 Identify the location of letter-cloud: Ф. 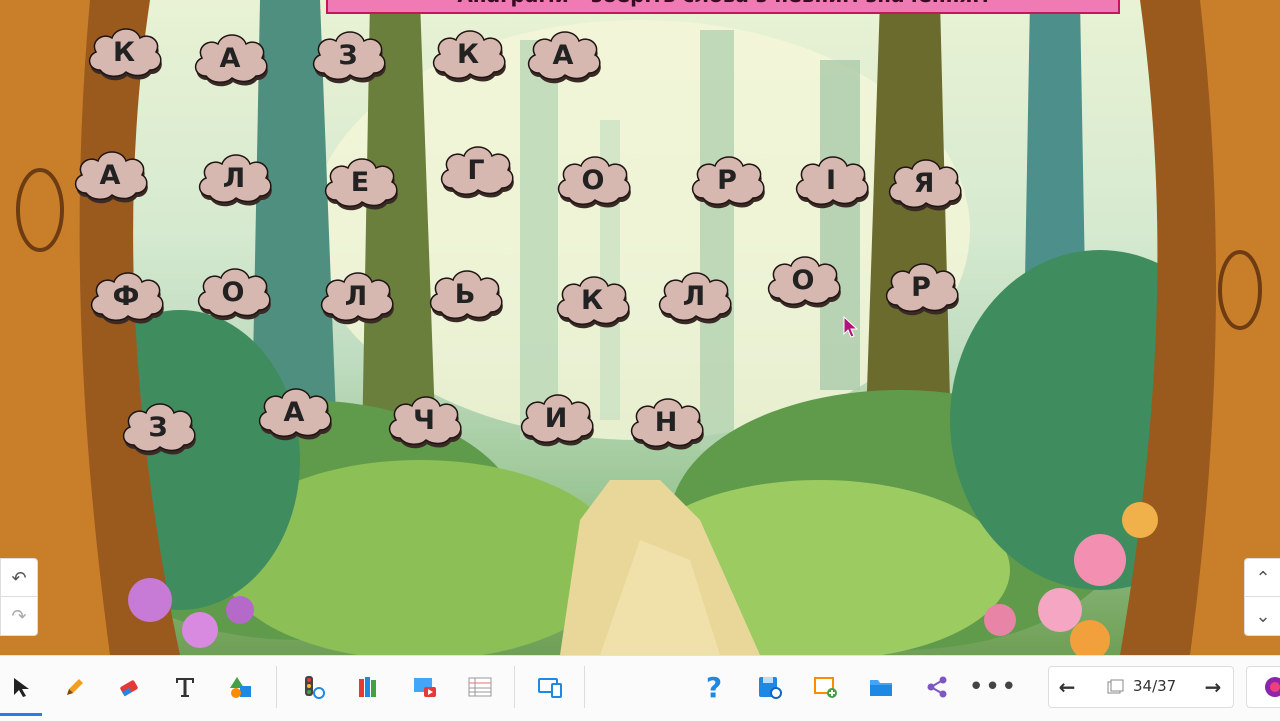
(126, 296).